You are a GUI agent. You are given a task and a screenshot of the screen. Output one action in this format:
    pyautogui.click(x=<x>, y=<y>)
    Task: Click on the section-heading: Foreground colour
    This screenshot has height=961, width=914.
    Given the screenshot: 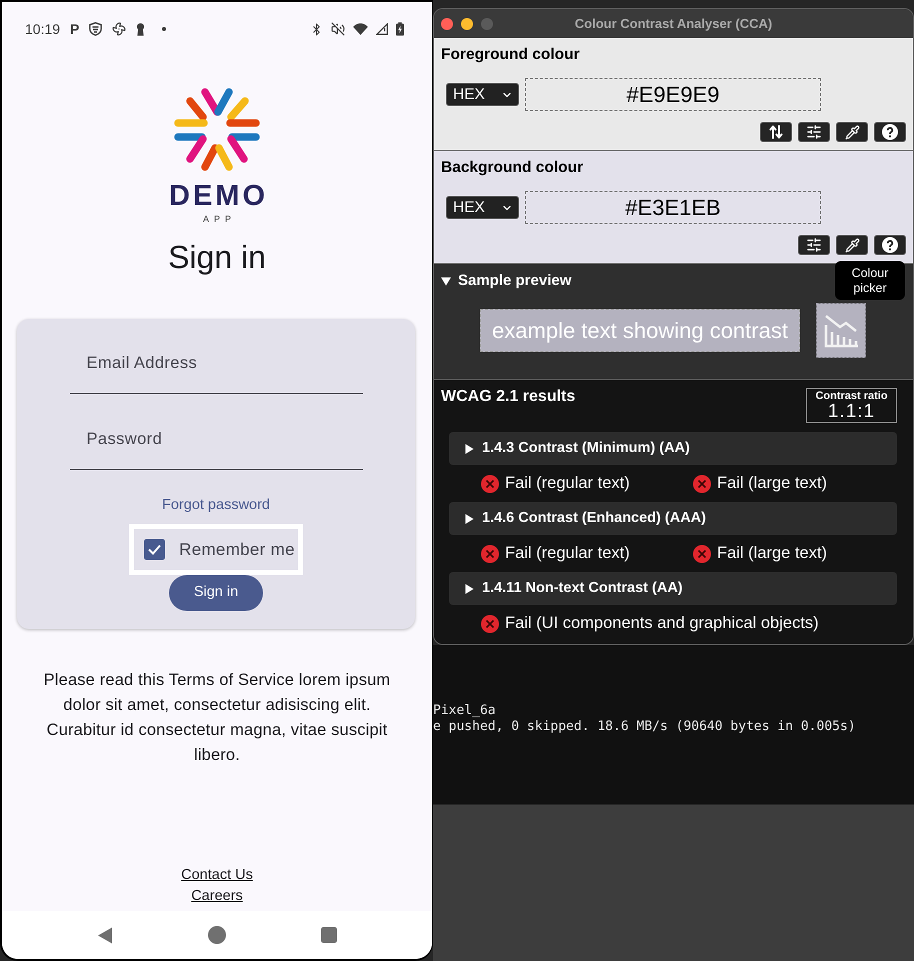 What is the action you would take?
    pyautogui.click(x=511, y=55)
    